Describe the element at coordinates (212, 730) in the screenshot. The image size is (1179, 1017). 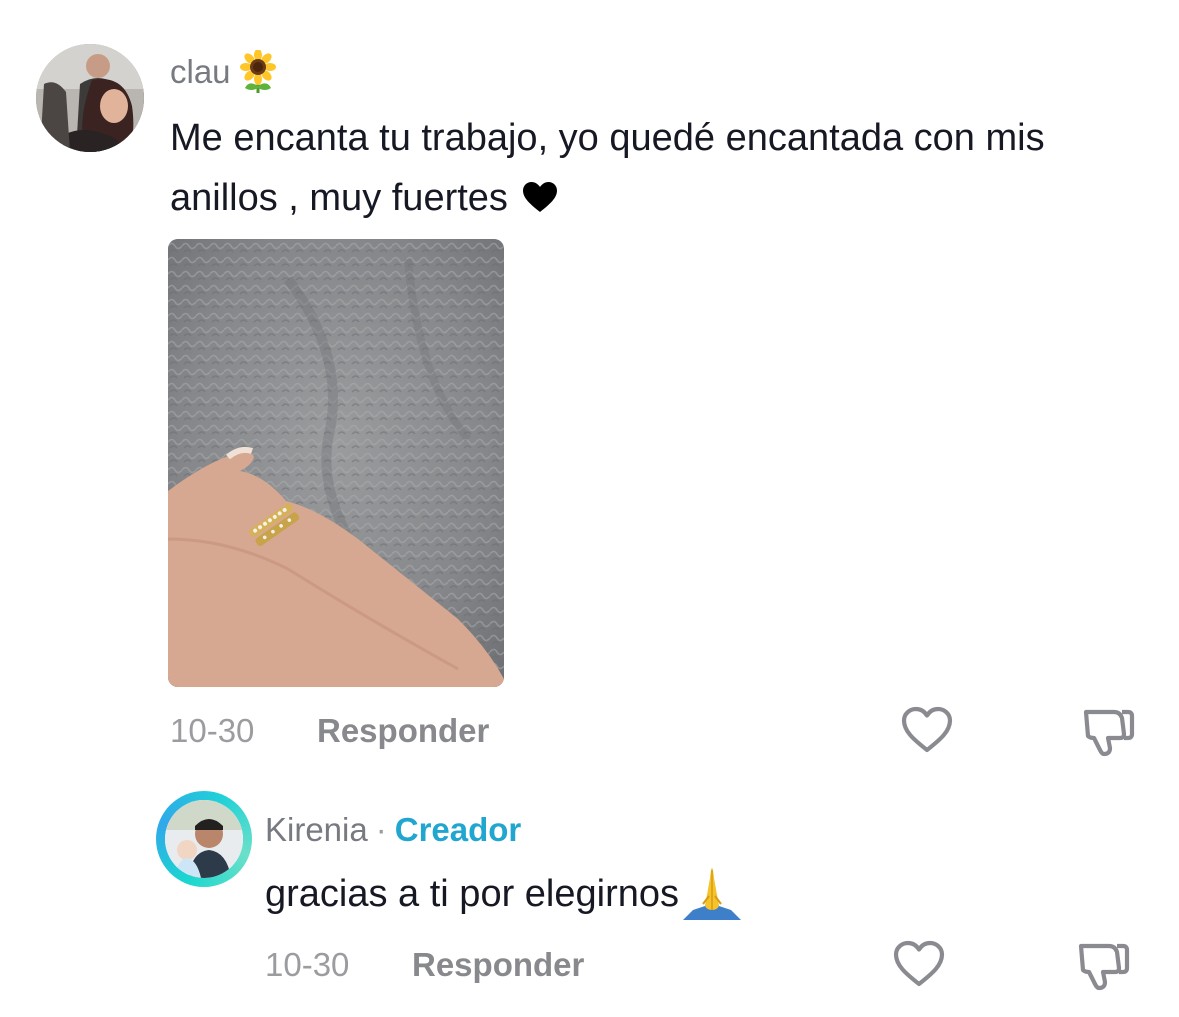
I see `comment-date: 10-30` at that location.